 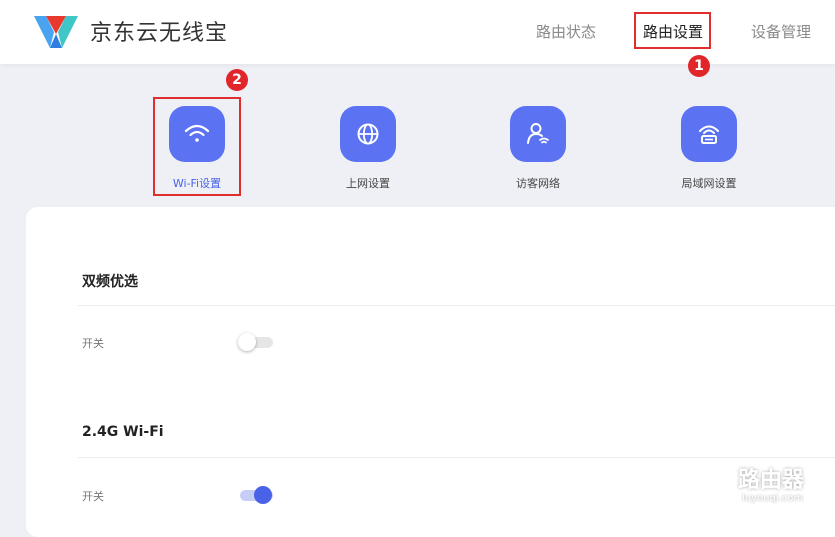 What do you see at coordinates (699, 66) in the screenshot?
I see `step-badge-1: 1` at bounding box center [699, 66].